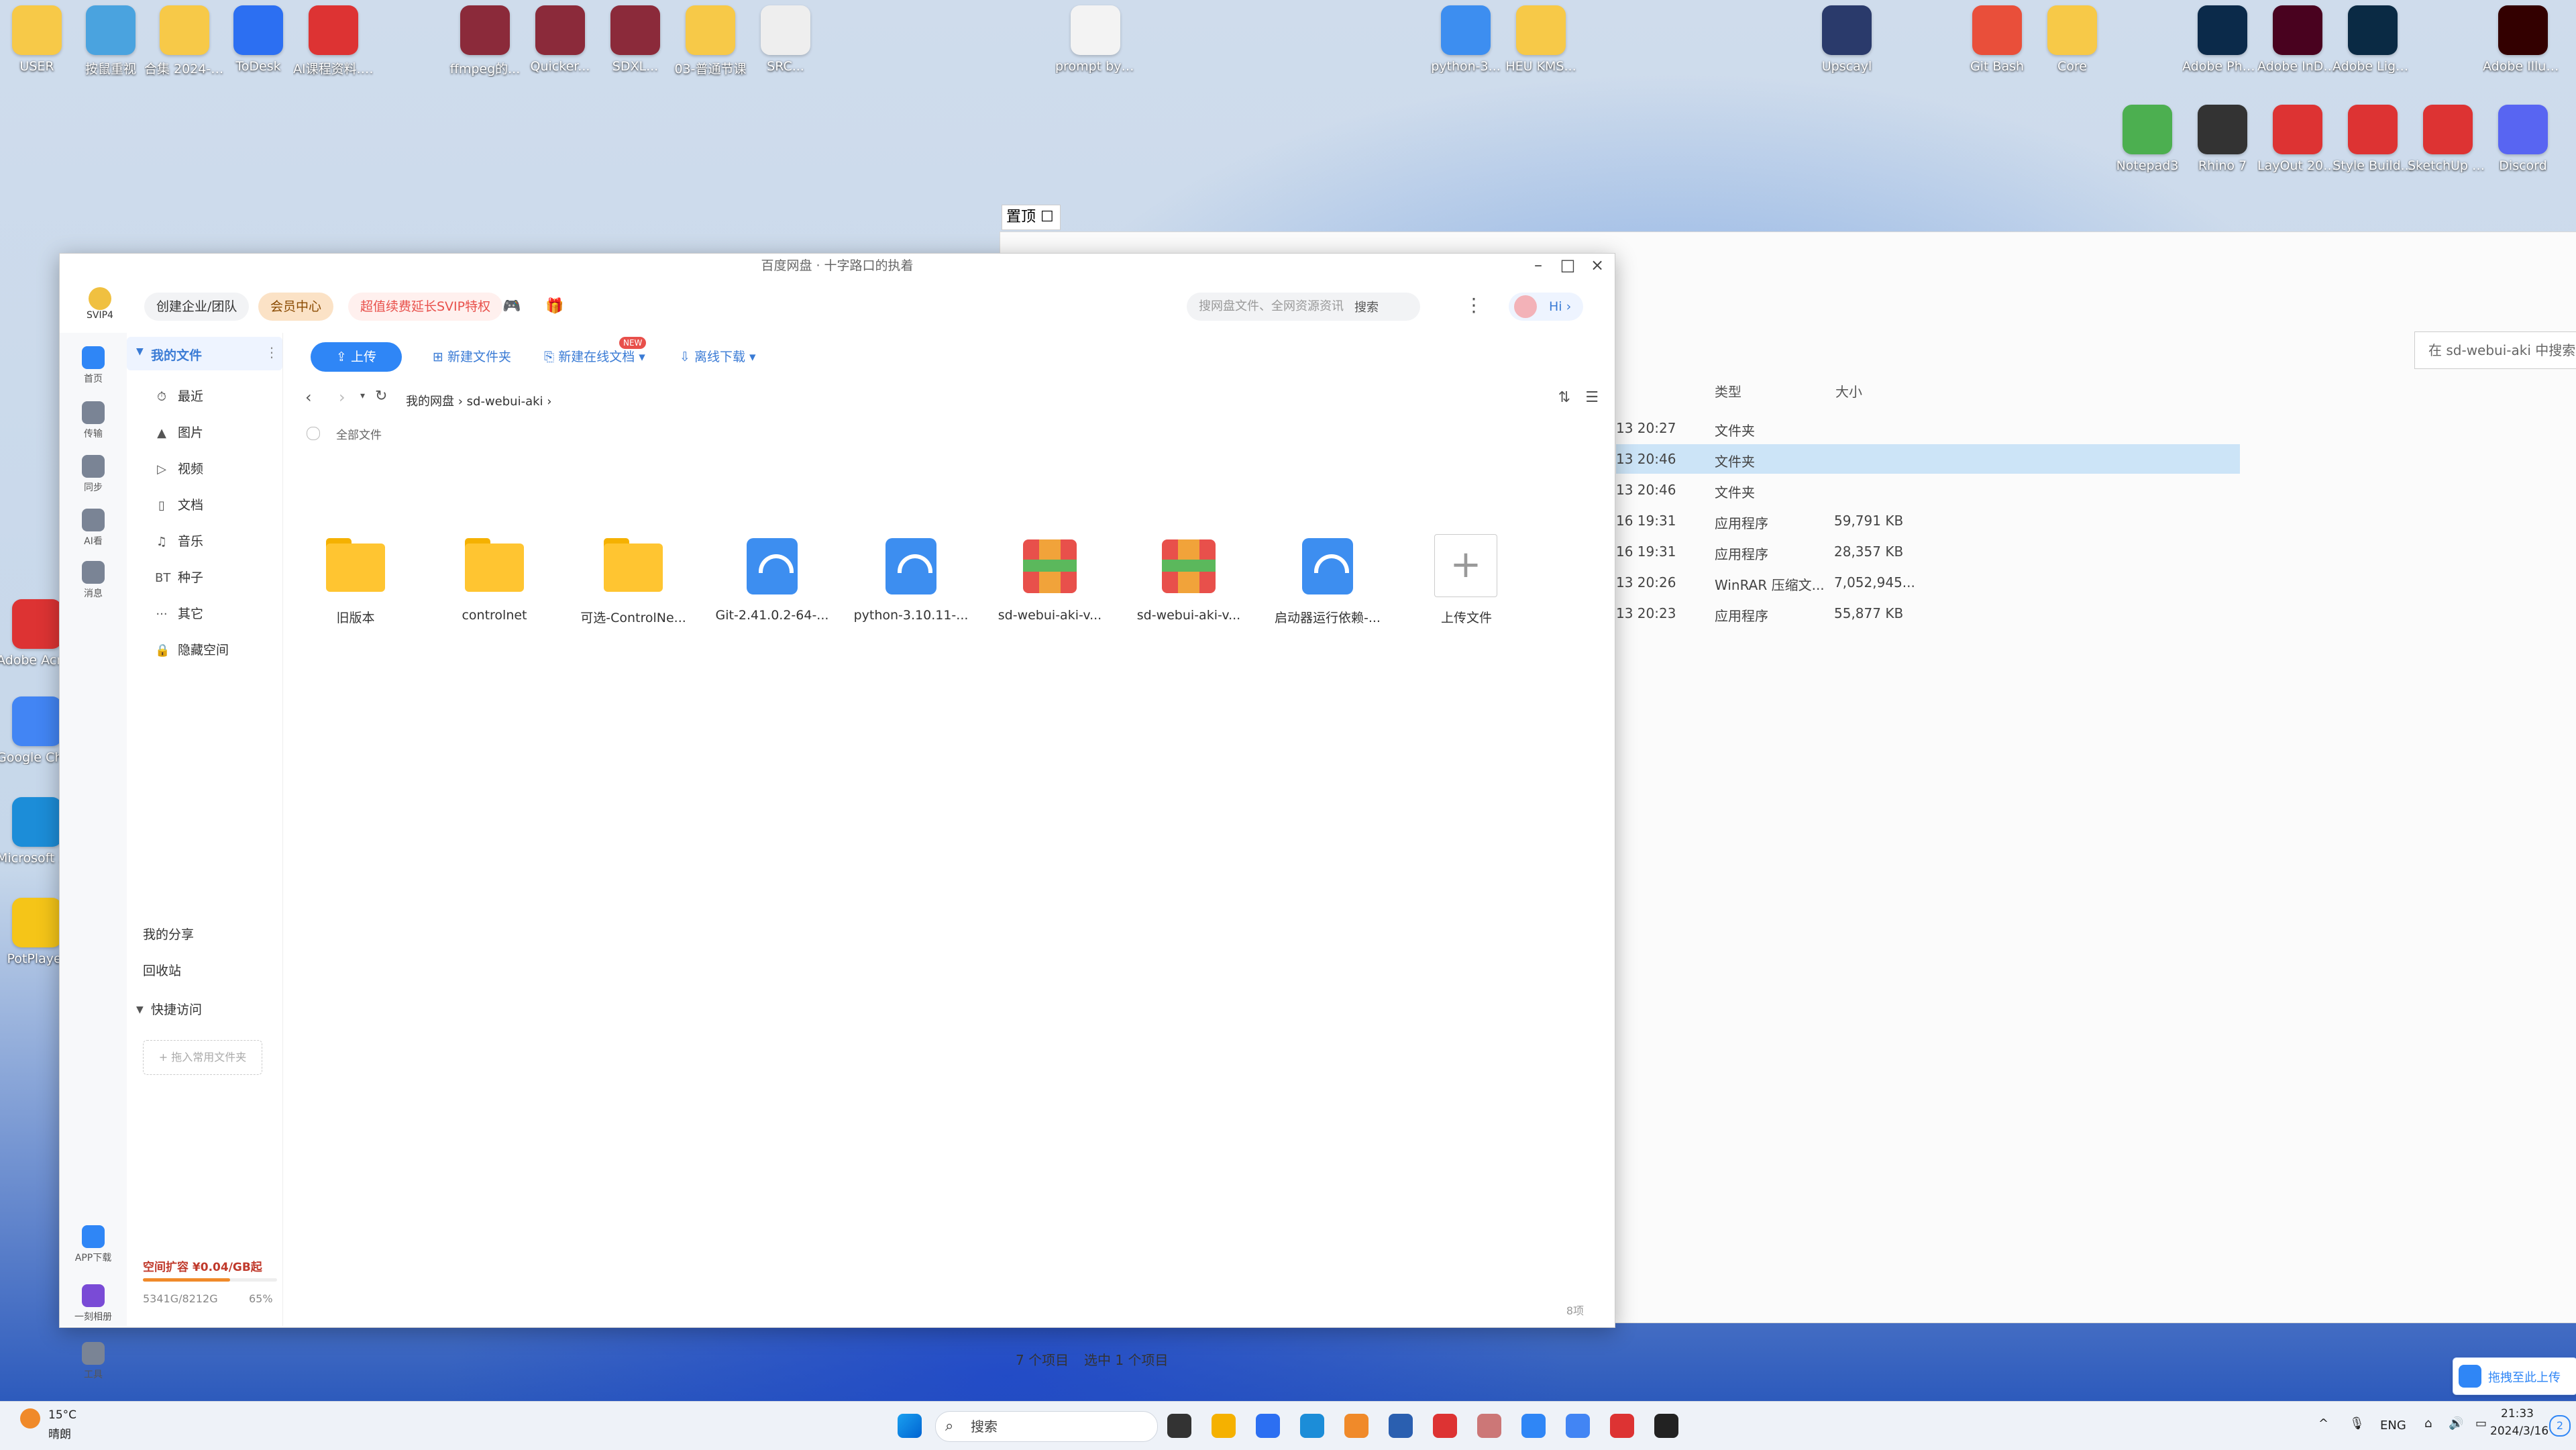 This screenshot has width=2576, height=1450. Describe the element at coordinates (1356, 1426) in the screenshot. I see `onedrive-icon` at that location.